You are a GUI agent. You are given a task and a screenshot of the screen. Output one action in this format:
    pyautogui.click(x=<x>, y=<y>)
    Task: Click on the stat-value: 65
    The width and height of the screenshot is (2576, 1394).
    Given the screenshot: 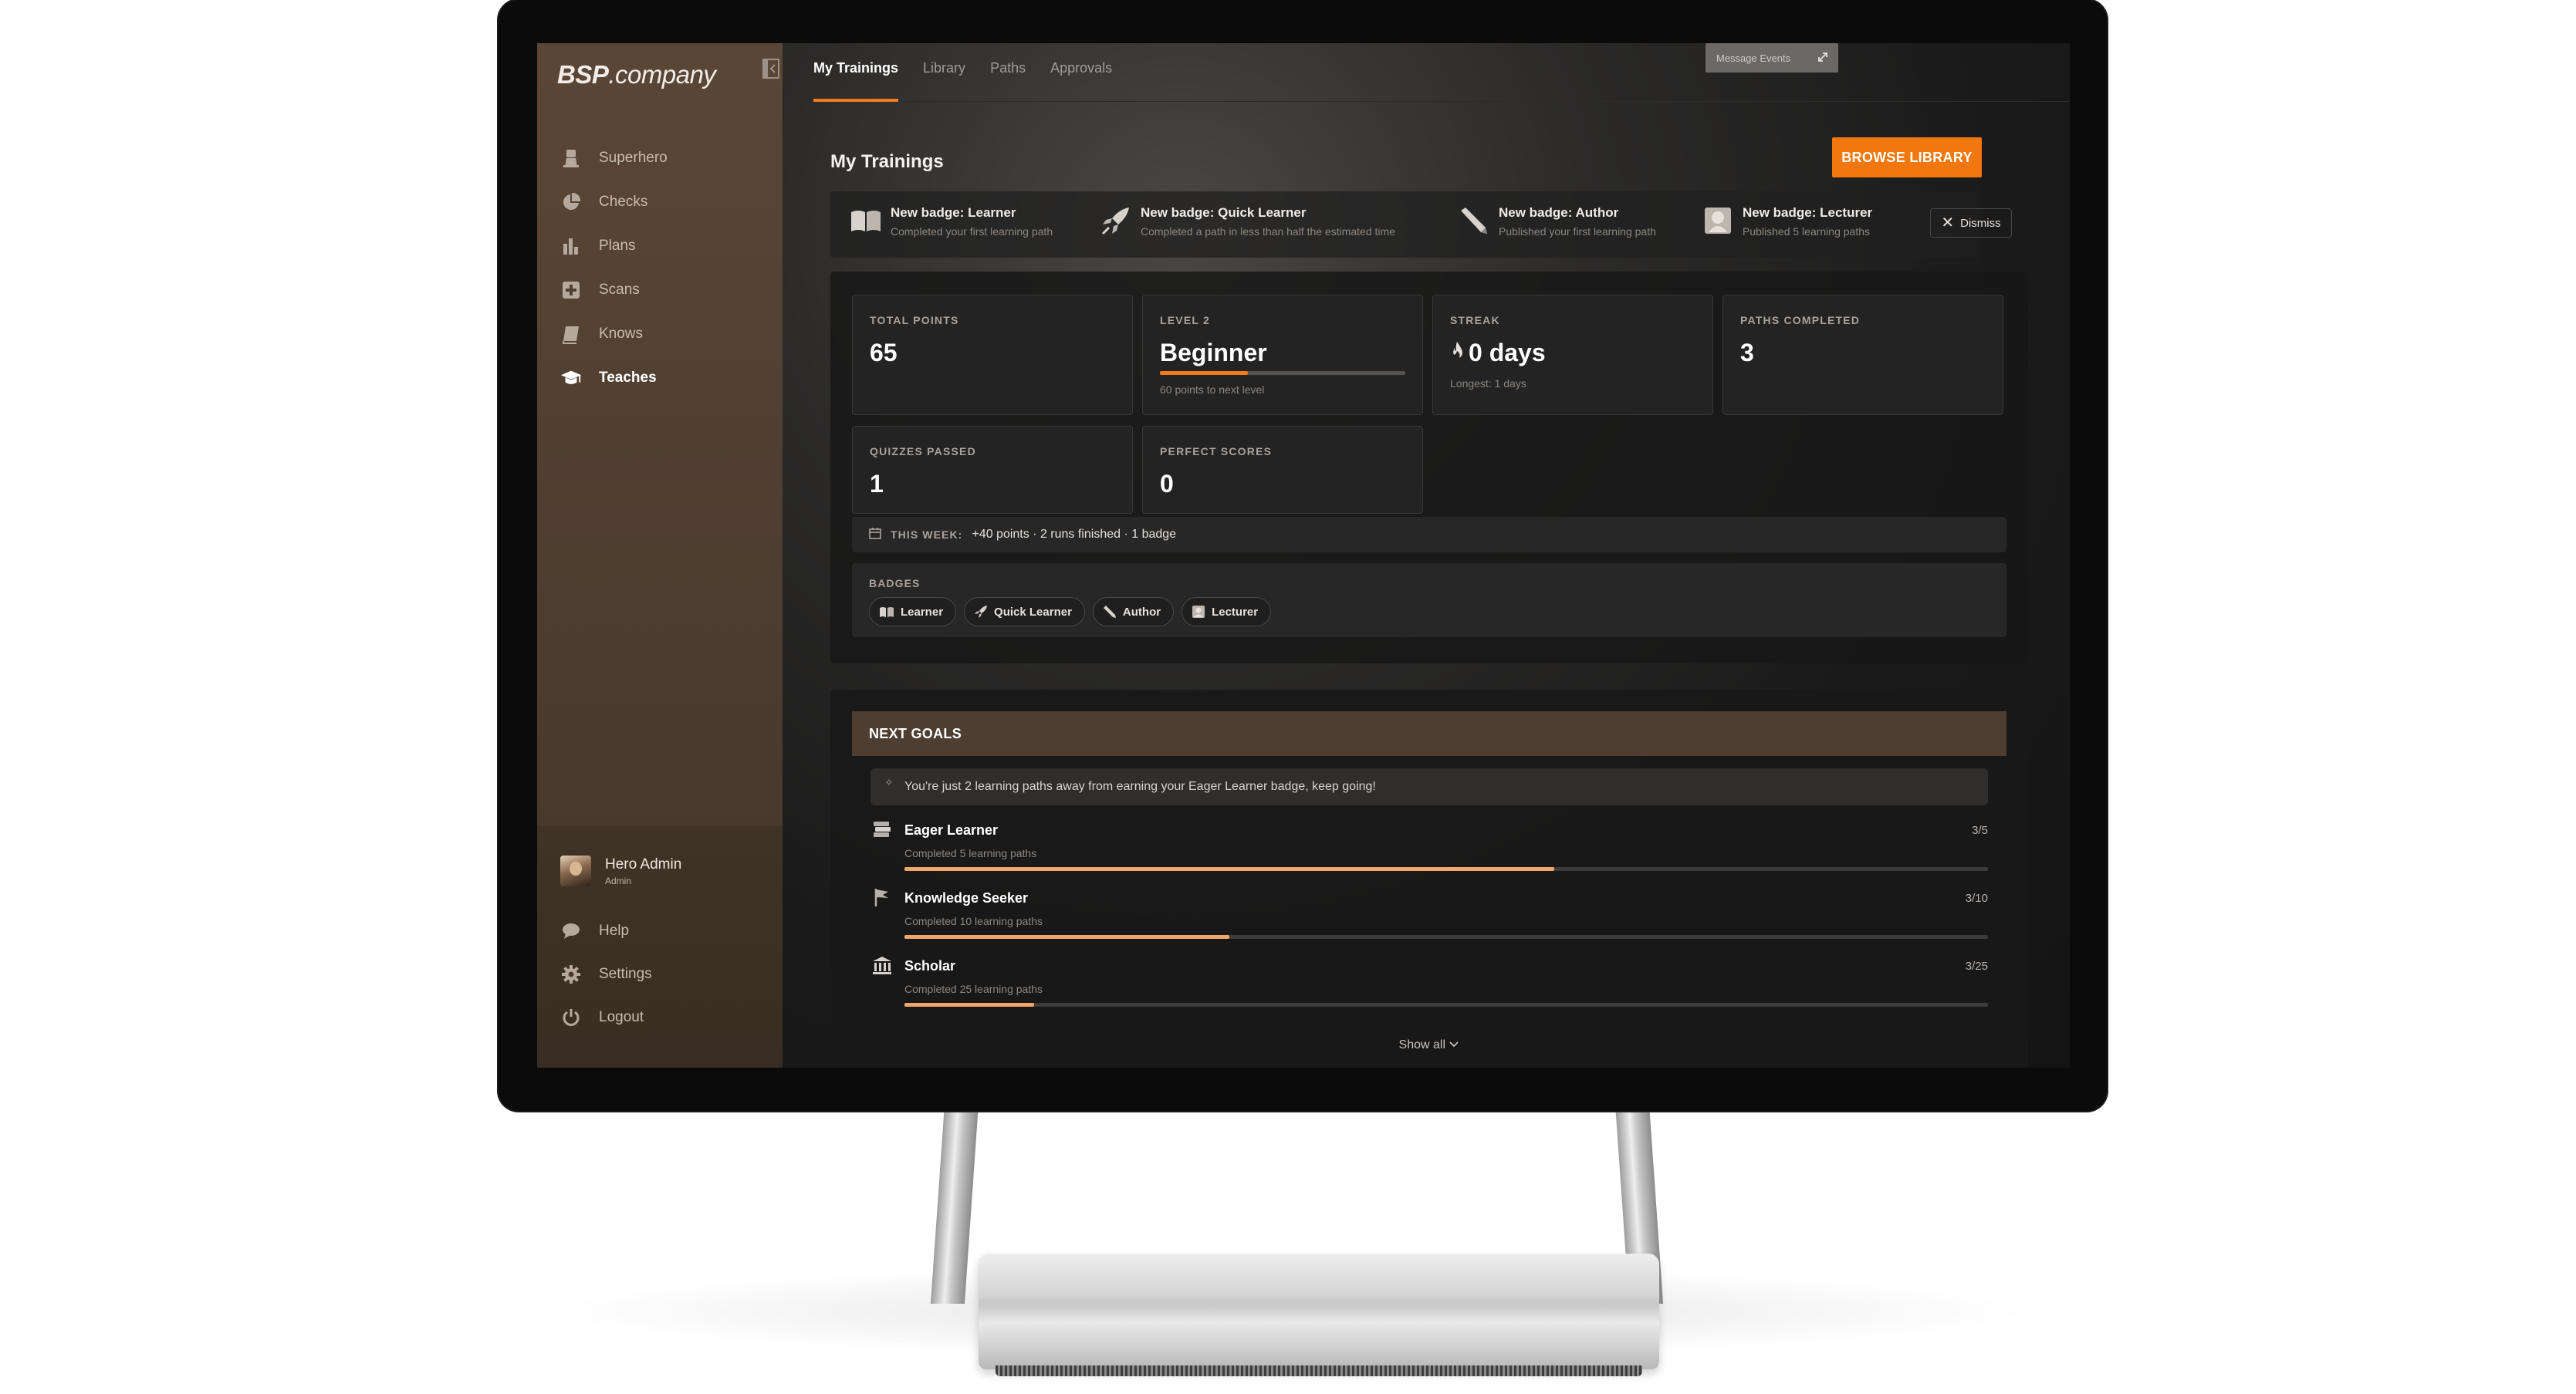 What is the action you would take?
    pyautogui.click(x=884, y=353)
    